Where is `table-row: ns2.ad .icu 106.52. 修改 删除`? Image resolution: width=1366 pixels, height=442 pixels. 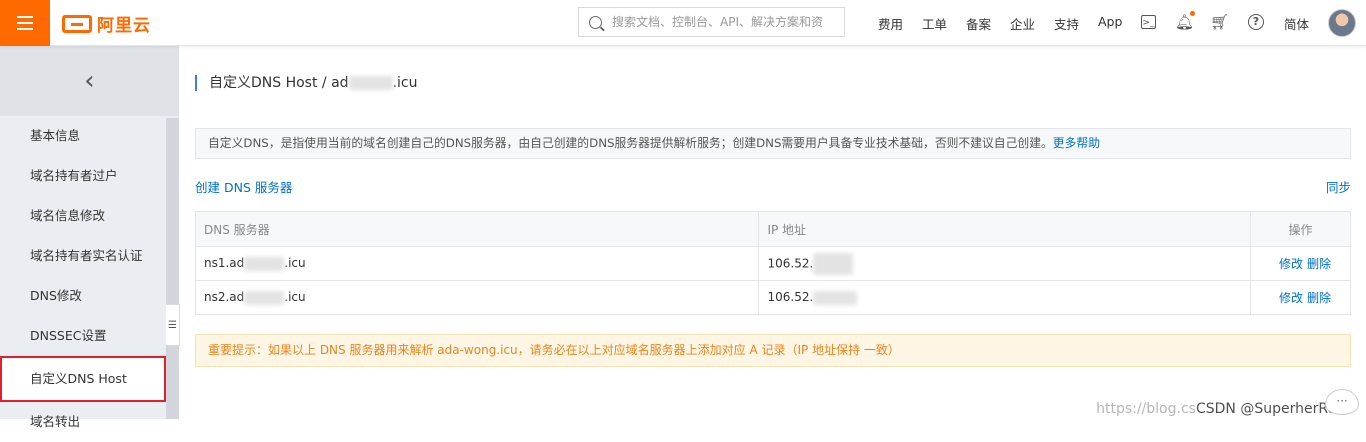
table-row: ns2.ad .icu 106.52. 修改 删除 is located at coordinates (772, 297).